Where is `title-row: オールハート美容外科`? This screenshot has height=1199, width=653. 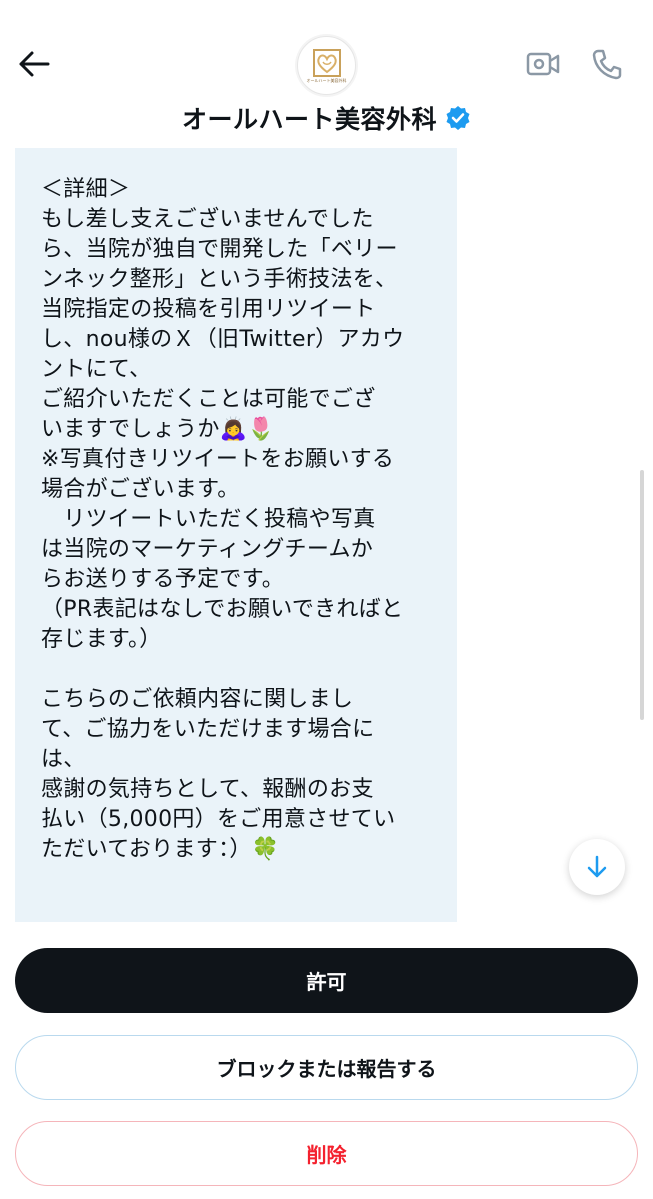 title-row: オールハート美容外科 is located at coordinates (326, 118).